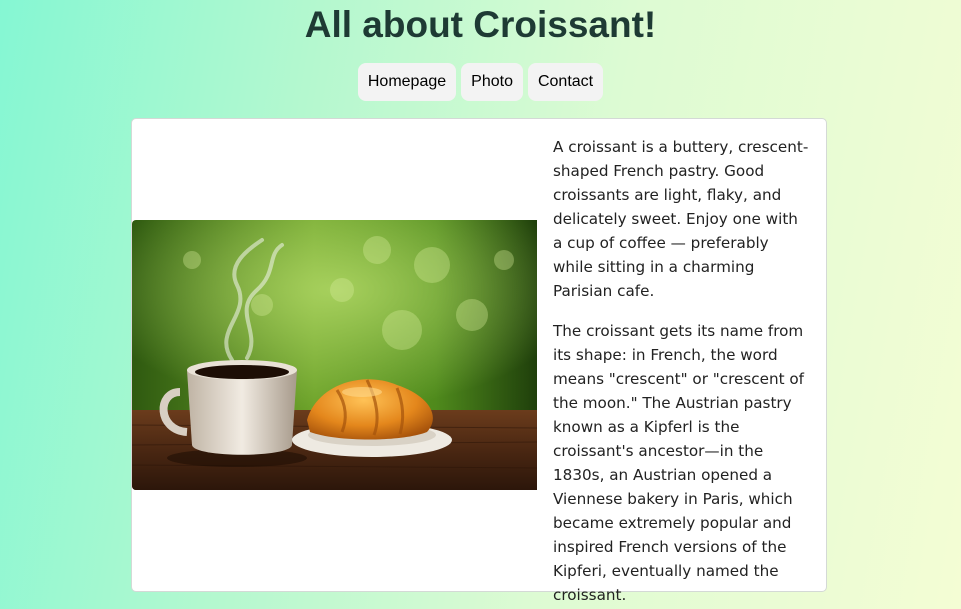 Image resolution: width=961 pixels, height=609 pixels. What do you see at coordinates (492, 82) in the screenshot?
I see `nav-photo-button: Photo` at bounding box center [492, 82].